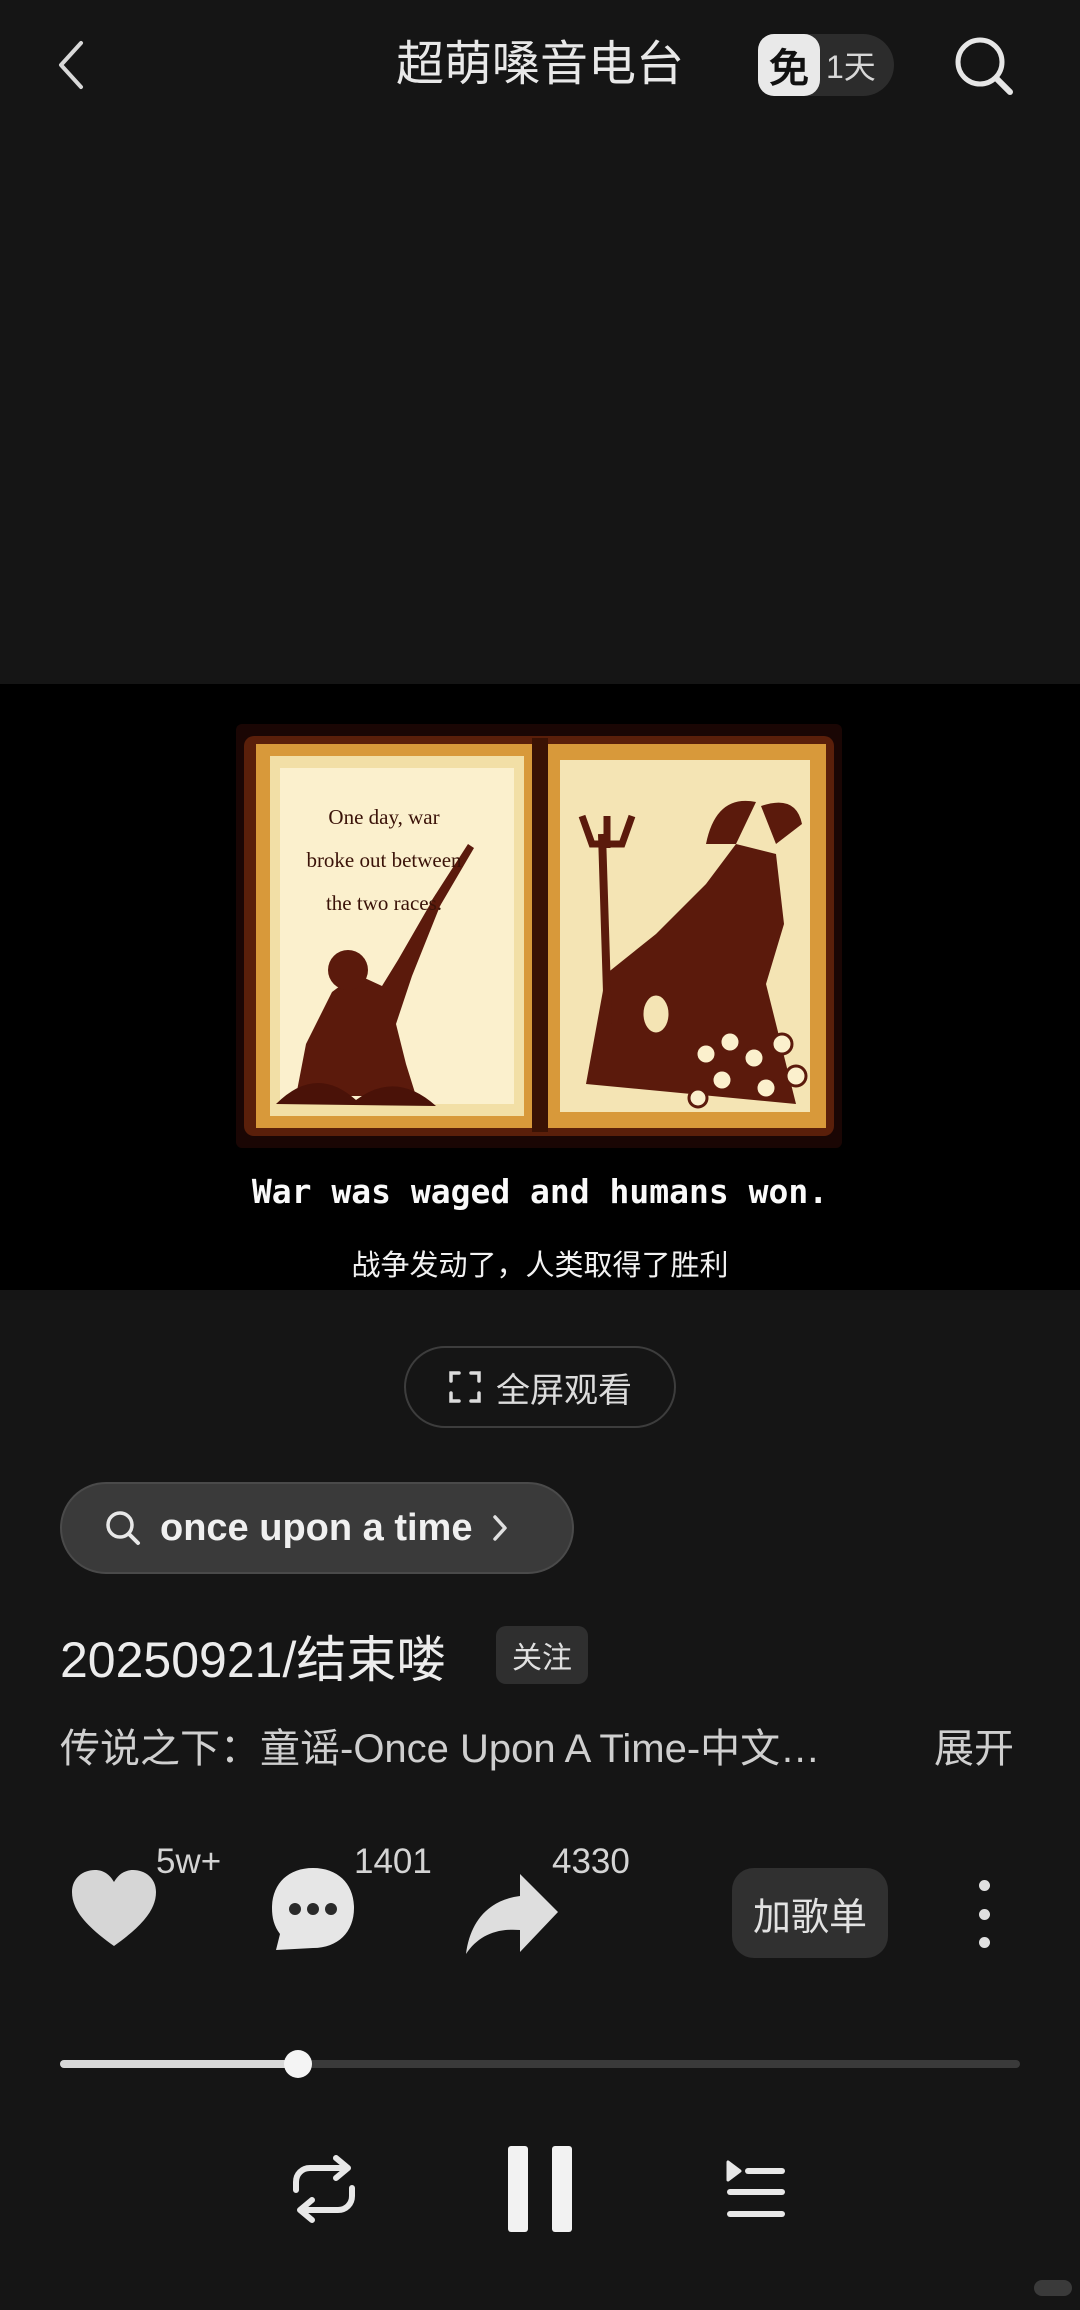 This screenshot has height=2310, width=1080. What do you see at coordinates (1053, 2288) in the screenshot?
I see `watermark` at bounding box center [1053, 2288].